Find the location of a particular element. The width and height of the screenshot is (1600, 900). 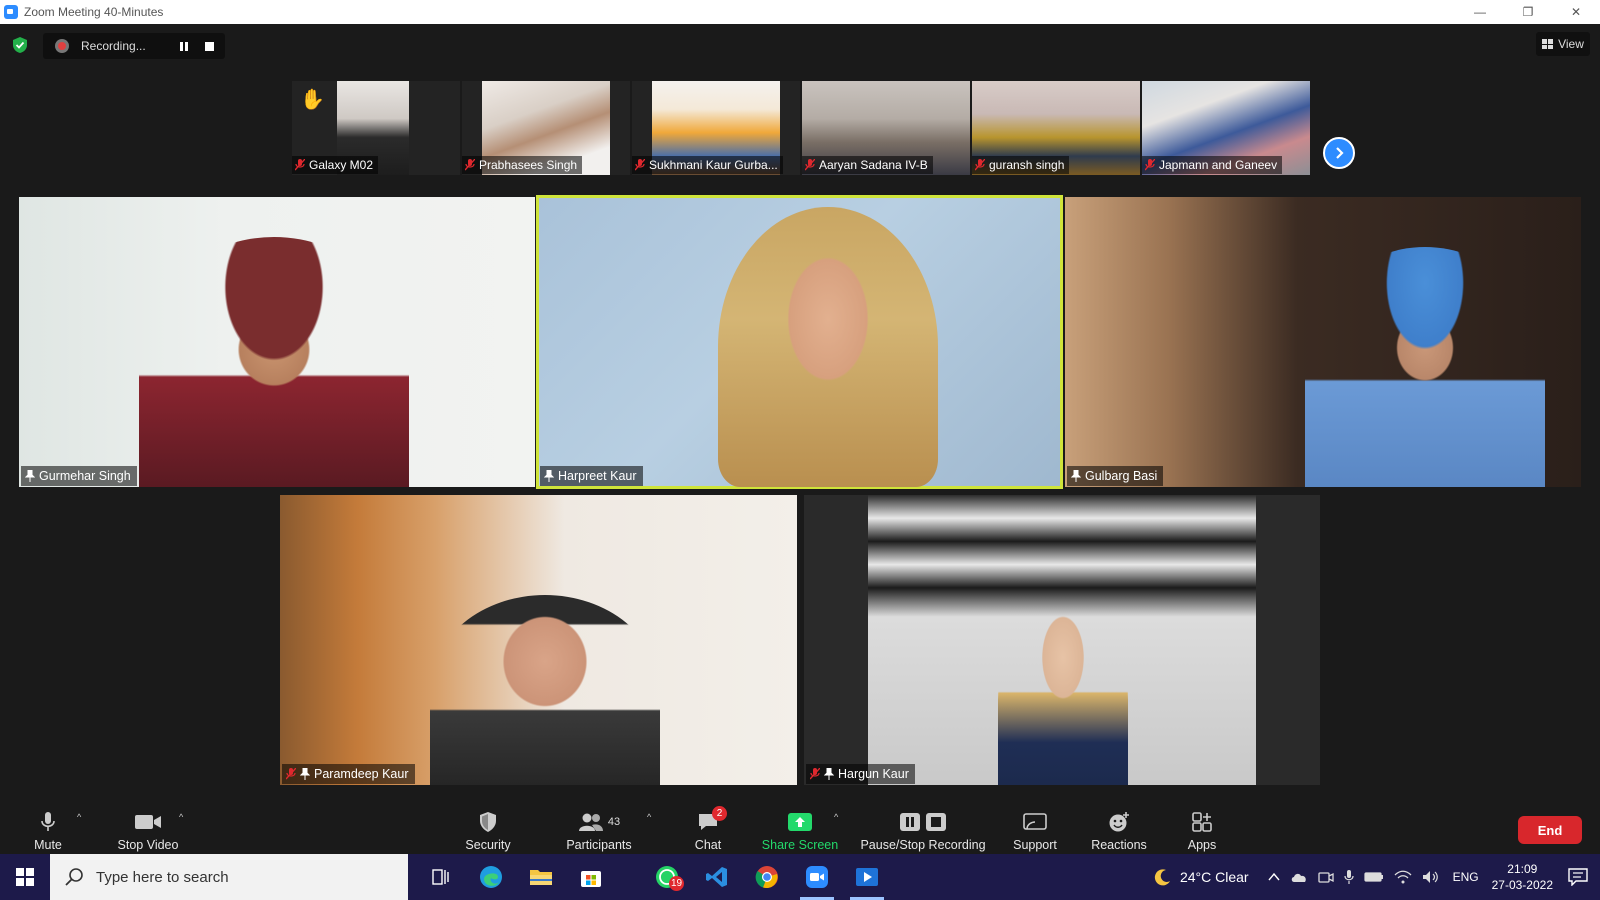

video-tile-active-speaker: Harpreet Kaur is located at coordinates (799, 342).